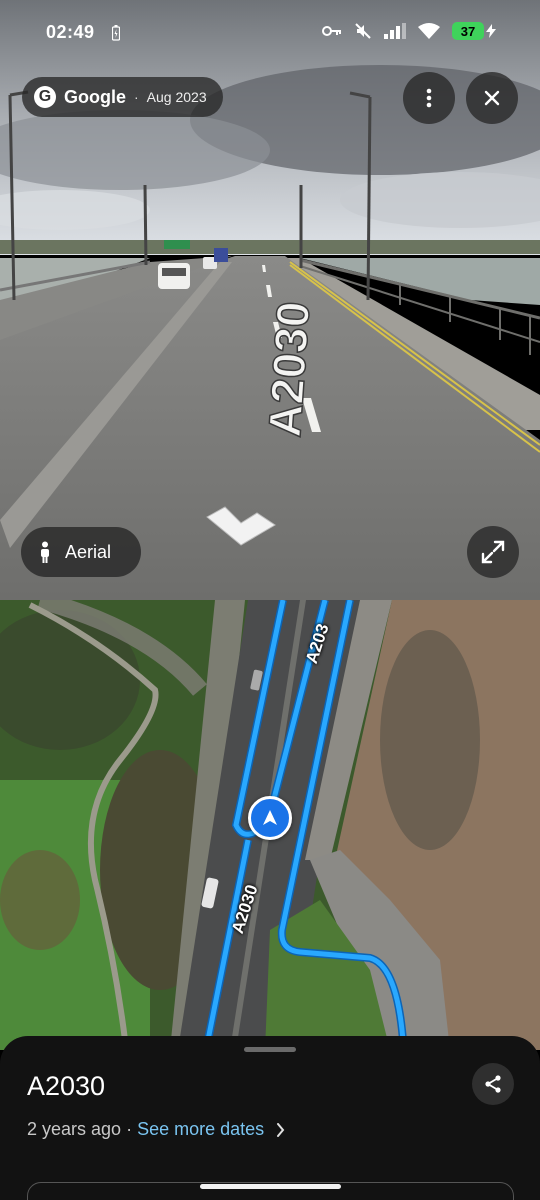  Describe the element at coordinates (45, 552) in the screenshot. I see `pegman-icon` at that location.